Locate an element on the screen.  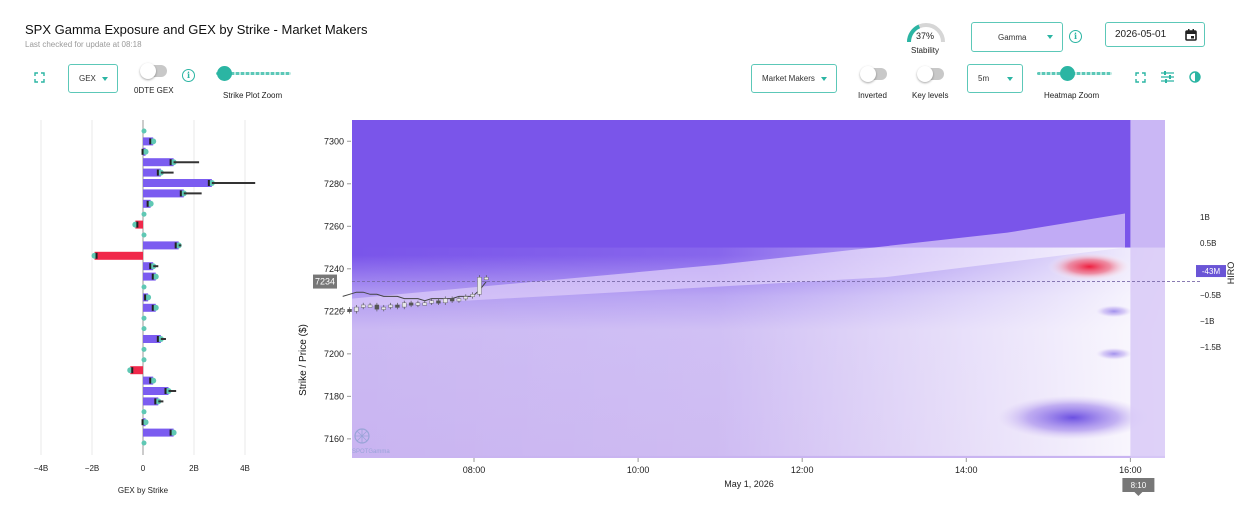
gex-select: GEX is located at coordinates (93, 78).